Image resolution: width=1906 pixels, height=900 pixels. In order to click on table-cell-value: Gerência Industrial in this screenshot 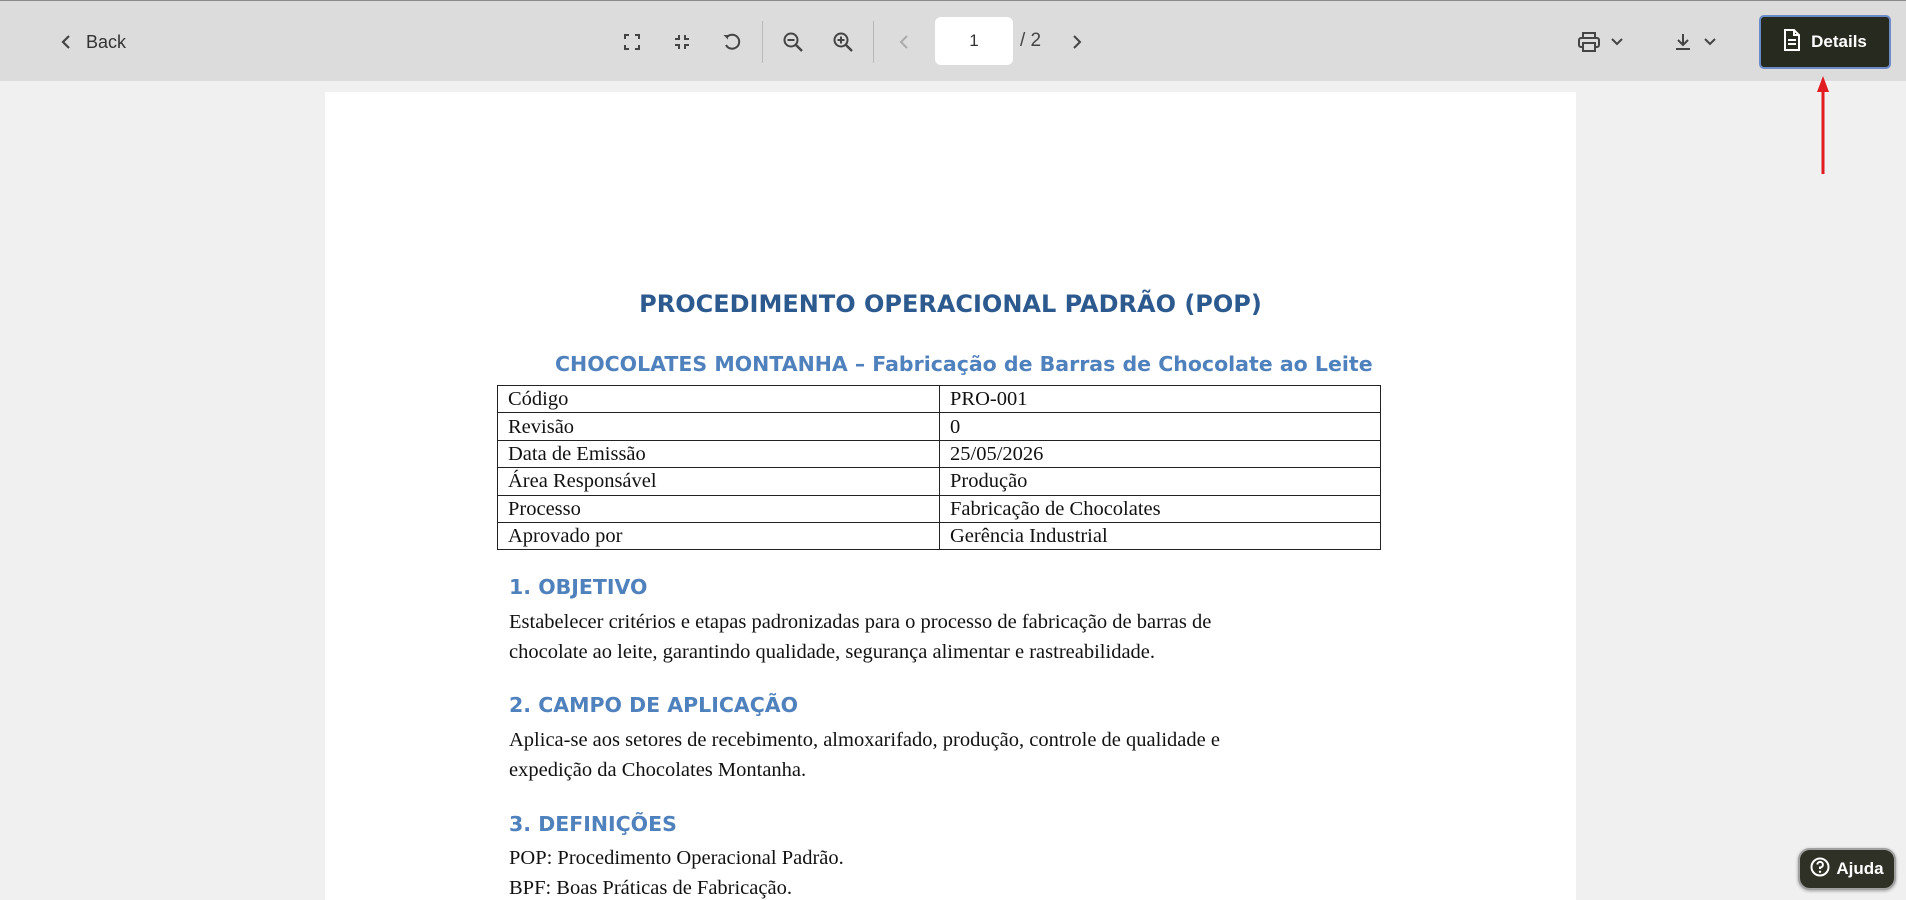, I will do `click(1160, 536)`.